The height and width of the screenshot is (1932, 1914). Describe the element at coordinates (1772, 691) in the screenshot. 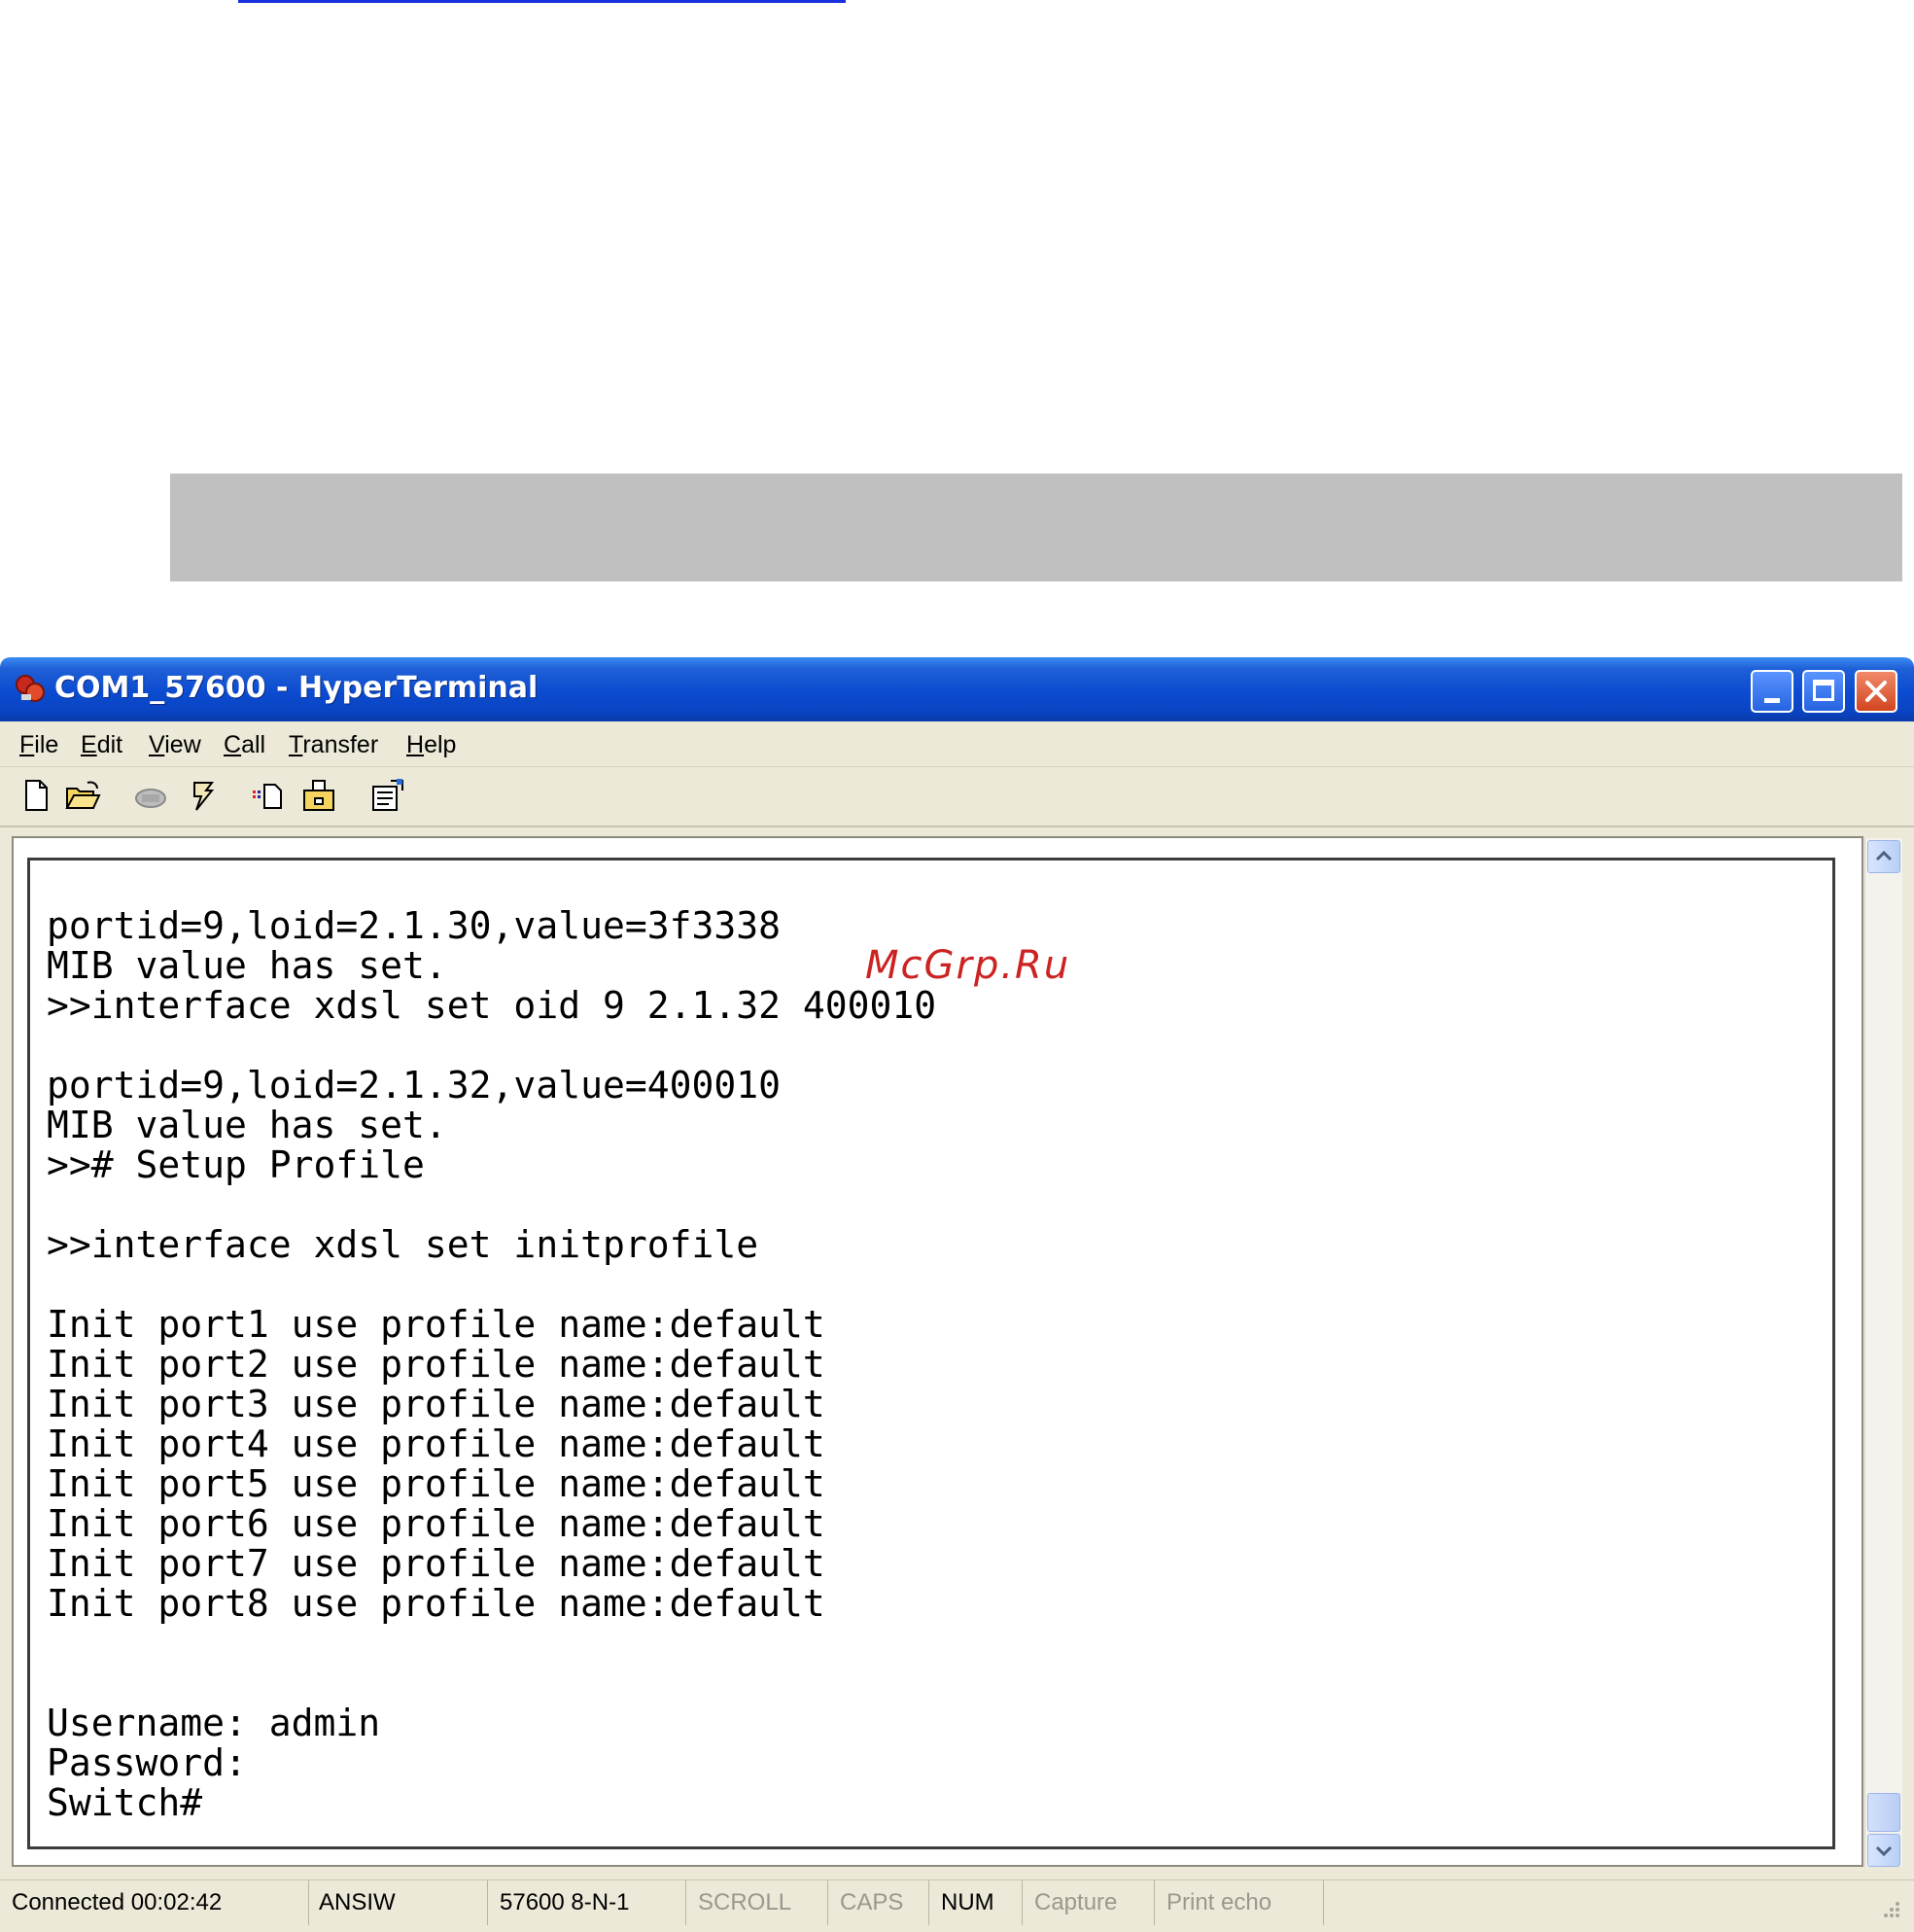

I see `minimize-button` at that location.